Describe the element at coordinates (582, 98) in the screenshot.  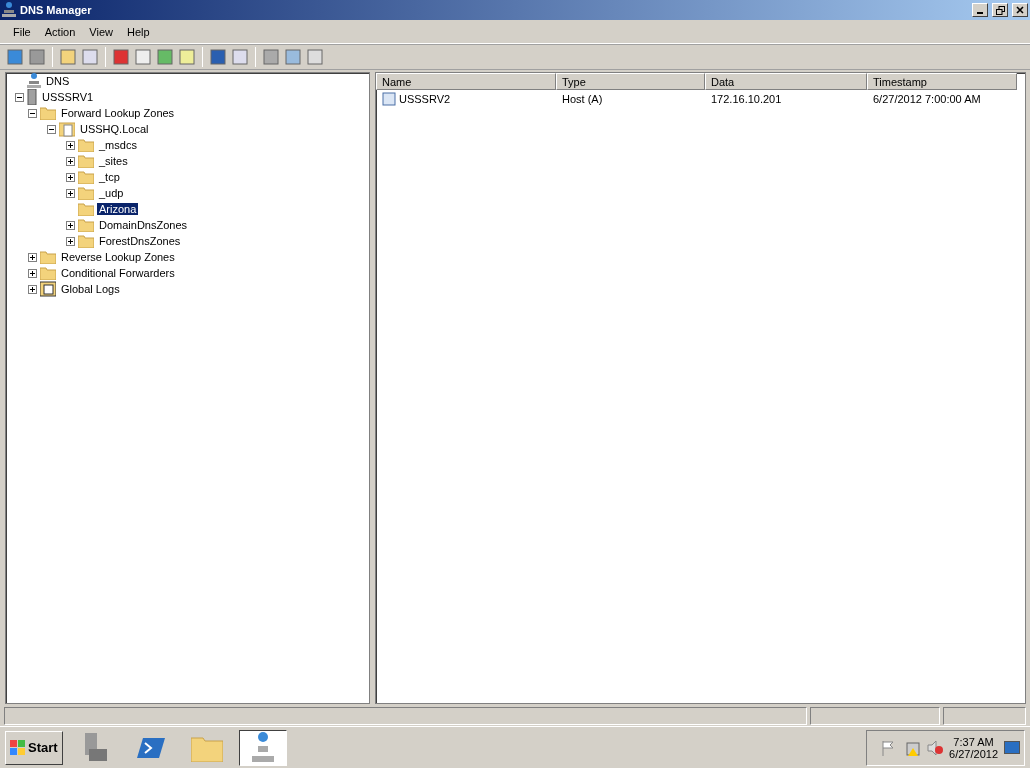
I see `table-cell: Host (A)` at that location.